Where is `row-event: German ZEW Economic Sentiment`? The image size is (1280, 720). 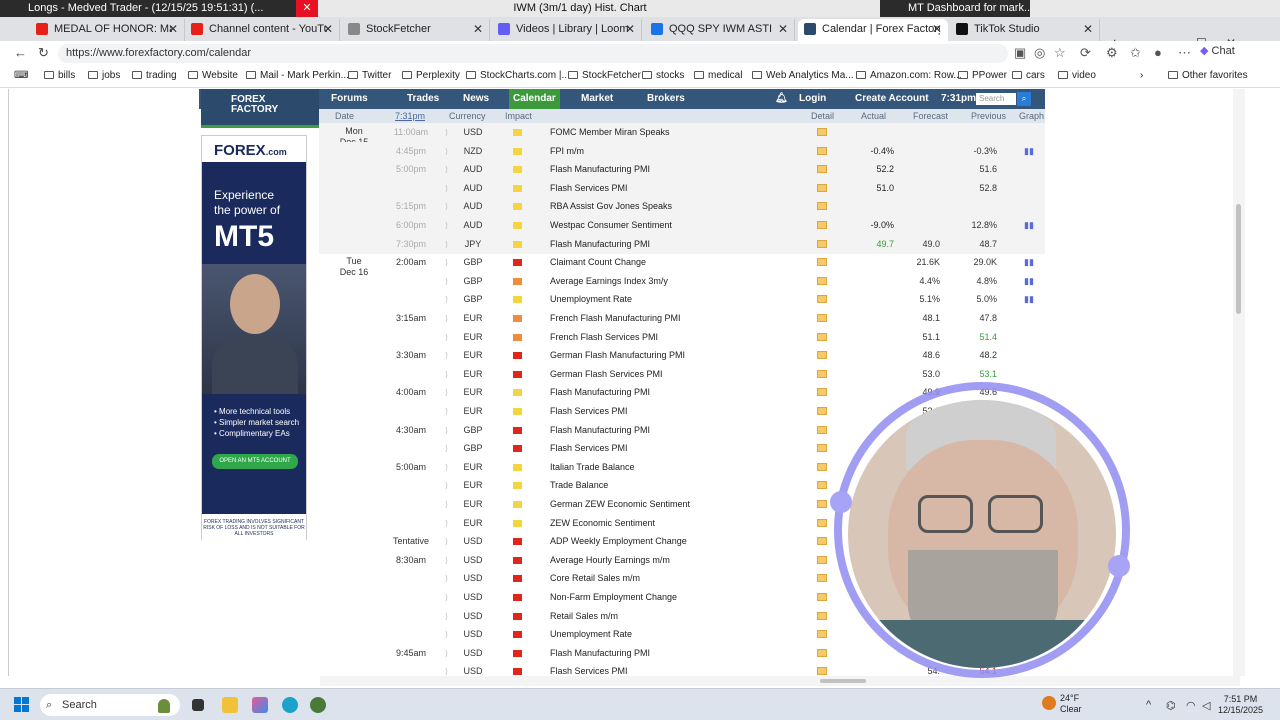 row-event: German ZEW Economic Sentiment is located at coordinates (620, 504).